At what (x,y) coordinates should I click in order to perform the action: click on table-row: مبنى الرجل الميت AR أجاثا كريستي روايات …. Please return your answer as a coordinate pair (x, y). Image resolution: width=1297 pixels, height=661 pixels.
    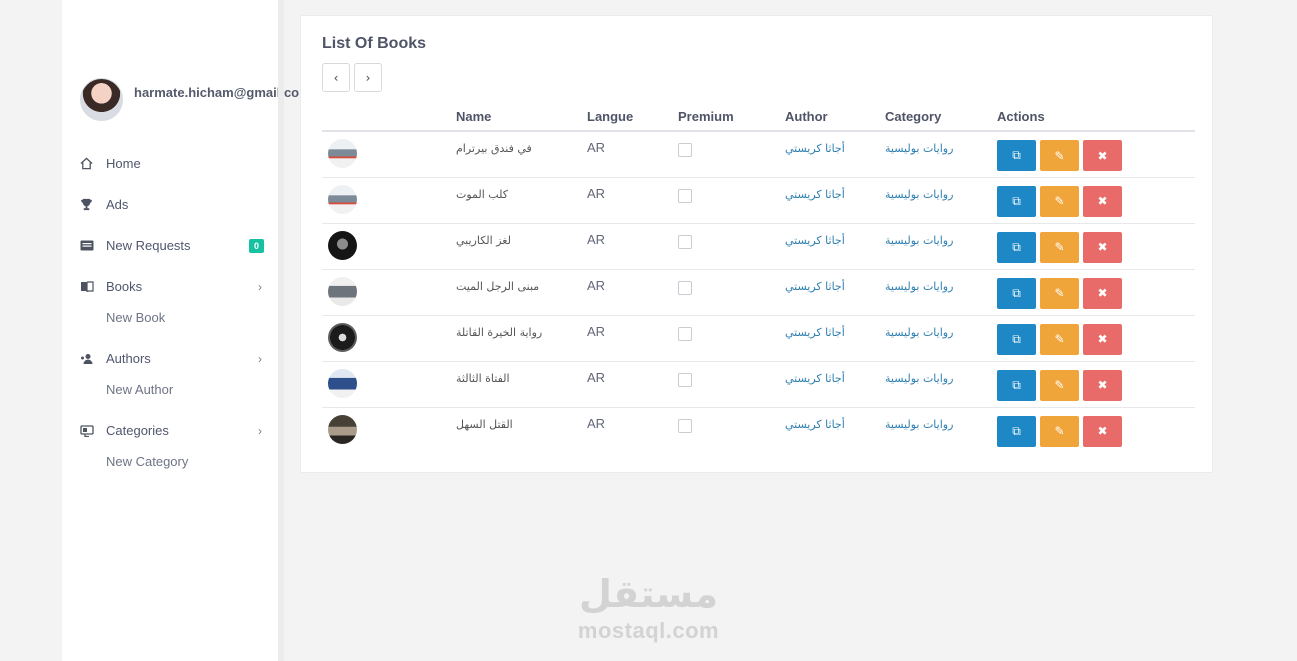
    Looking at the image, I should click on (758, 292).